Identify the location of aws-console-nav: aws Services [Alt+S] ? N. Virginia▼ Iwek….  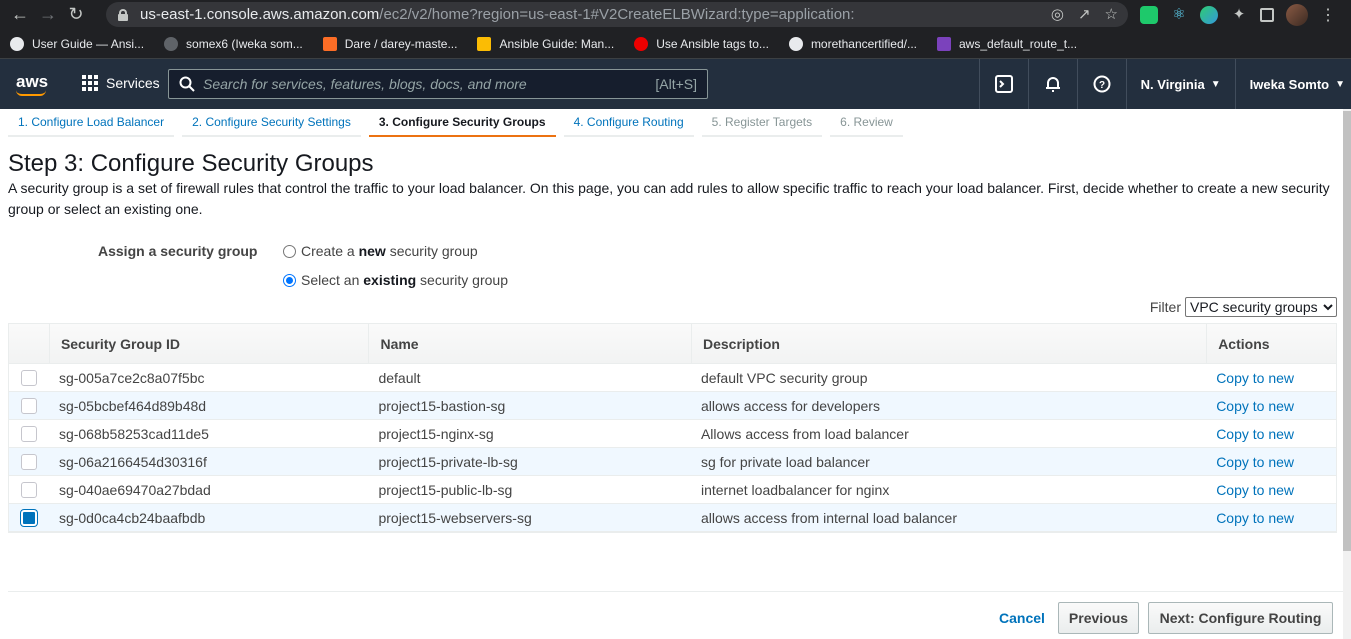
(675, 84).